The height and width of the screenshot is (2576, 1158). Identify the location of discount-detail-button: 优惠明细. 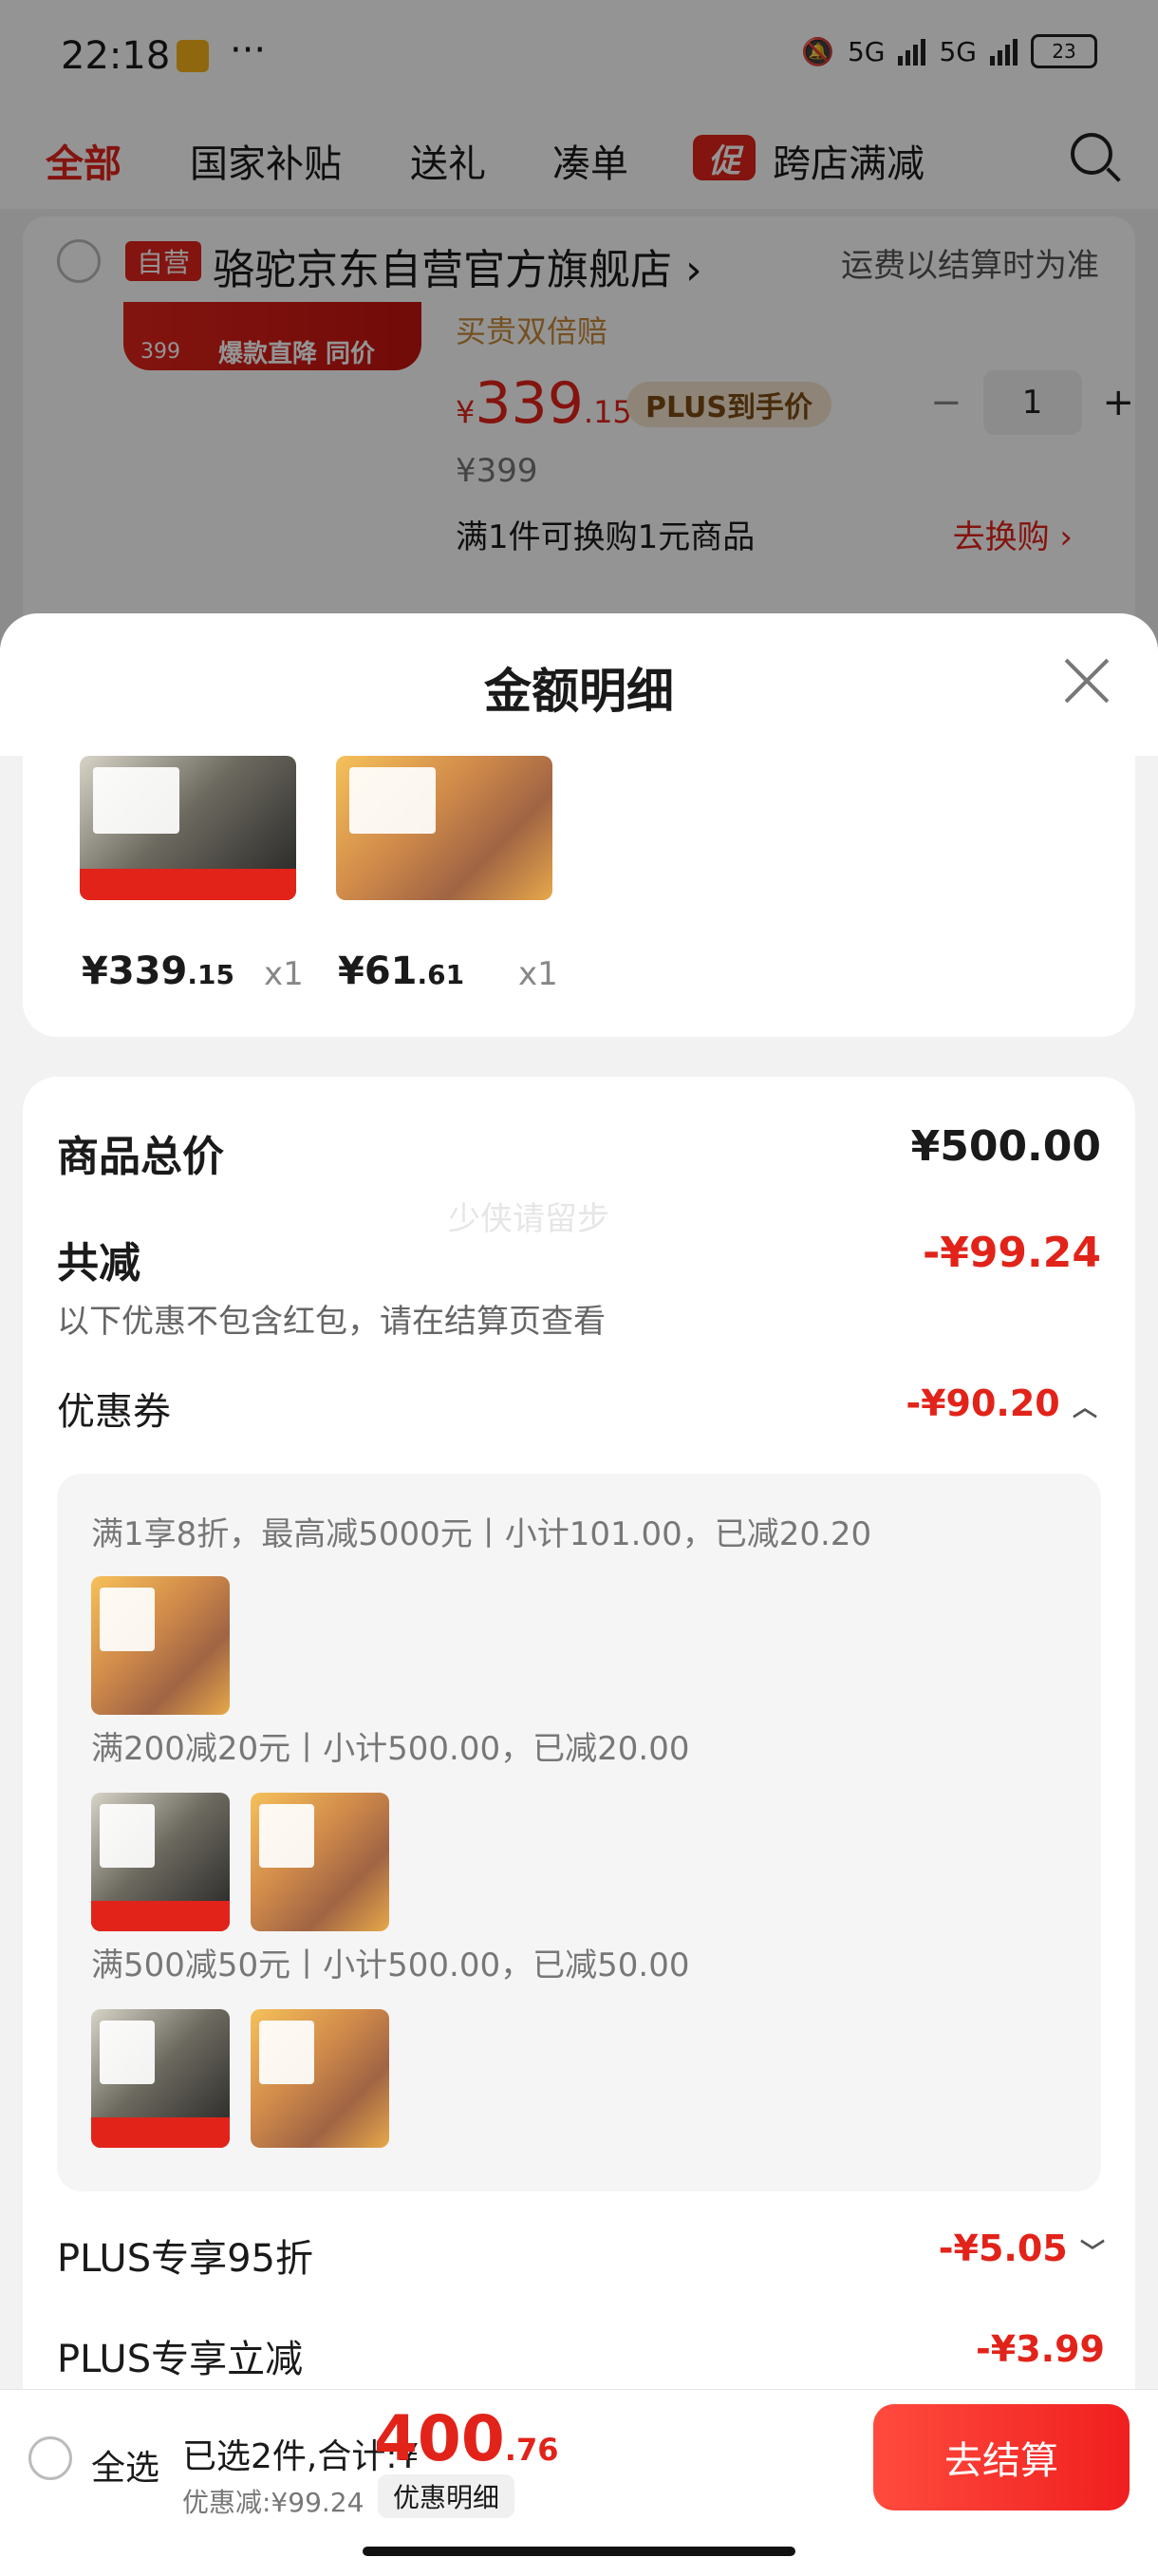
(446, 2496).